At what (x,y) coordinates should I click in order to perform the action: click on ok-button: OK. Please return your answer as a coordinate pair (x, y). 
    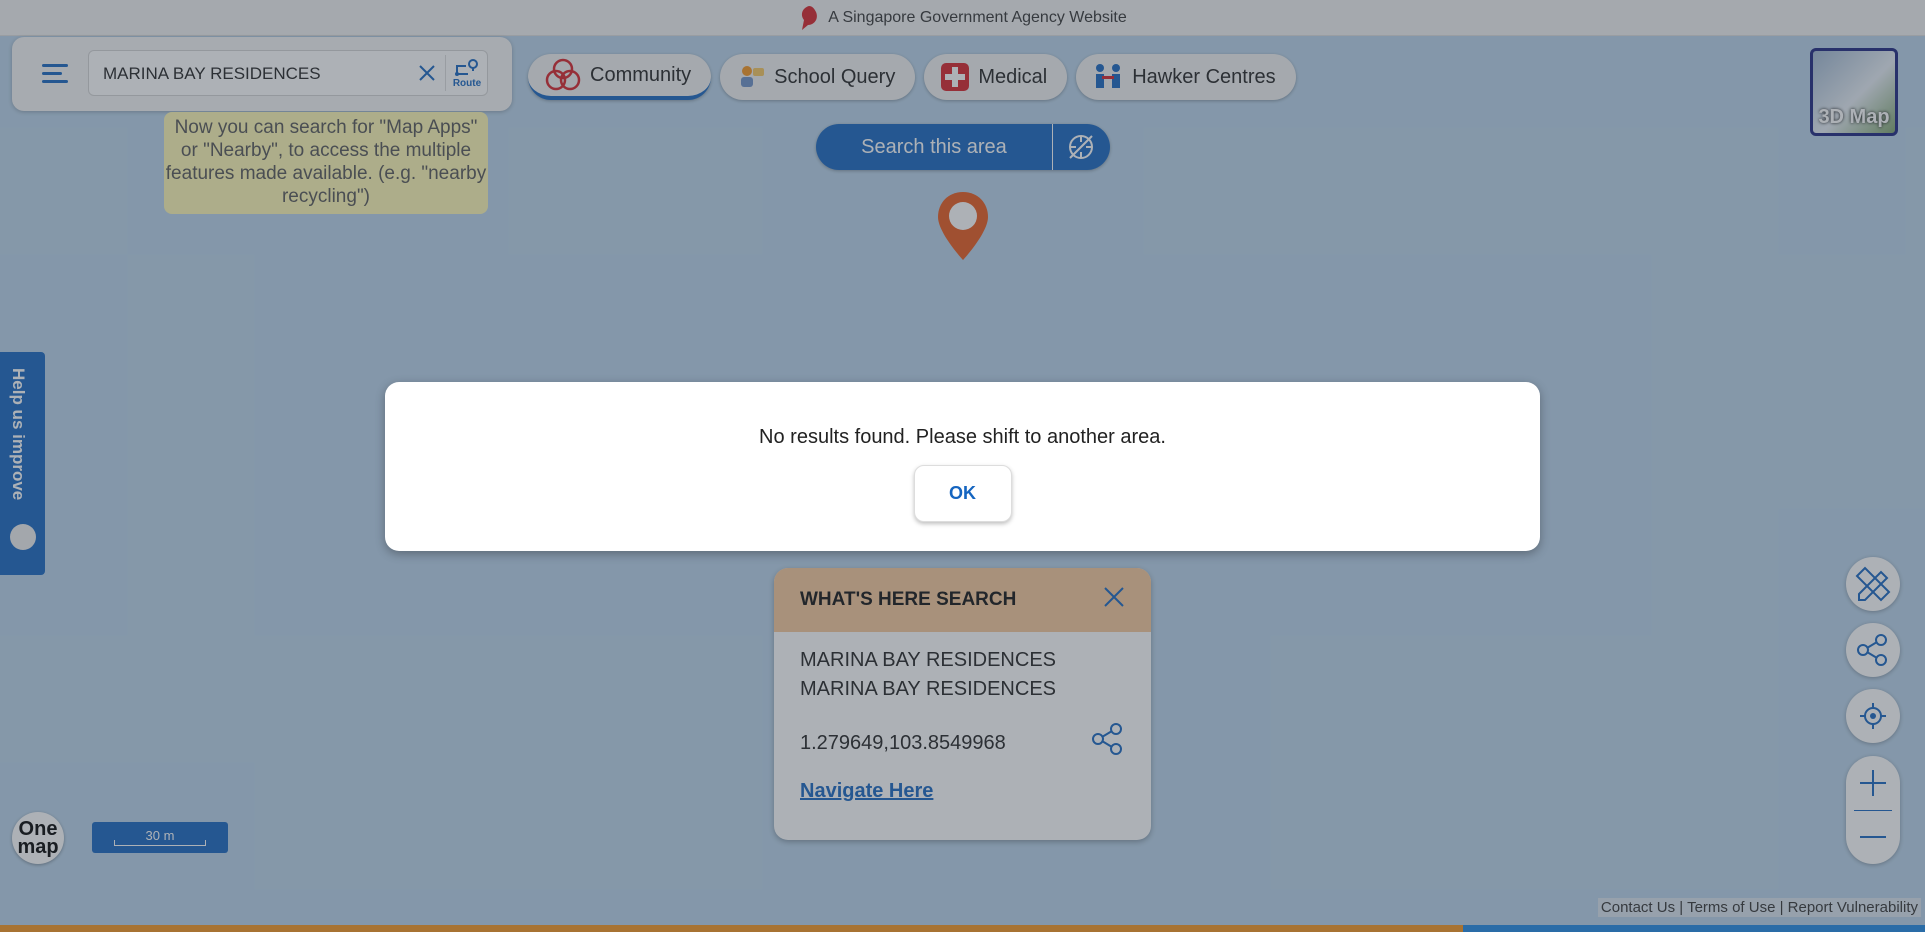
    Looking at the image, I should click on (962, 493).